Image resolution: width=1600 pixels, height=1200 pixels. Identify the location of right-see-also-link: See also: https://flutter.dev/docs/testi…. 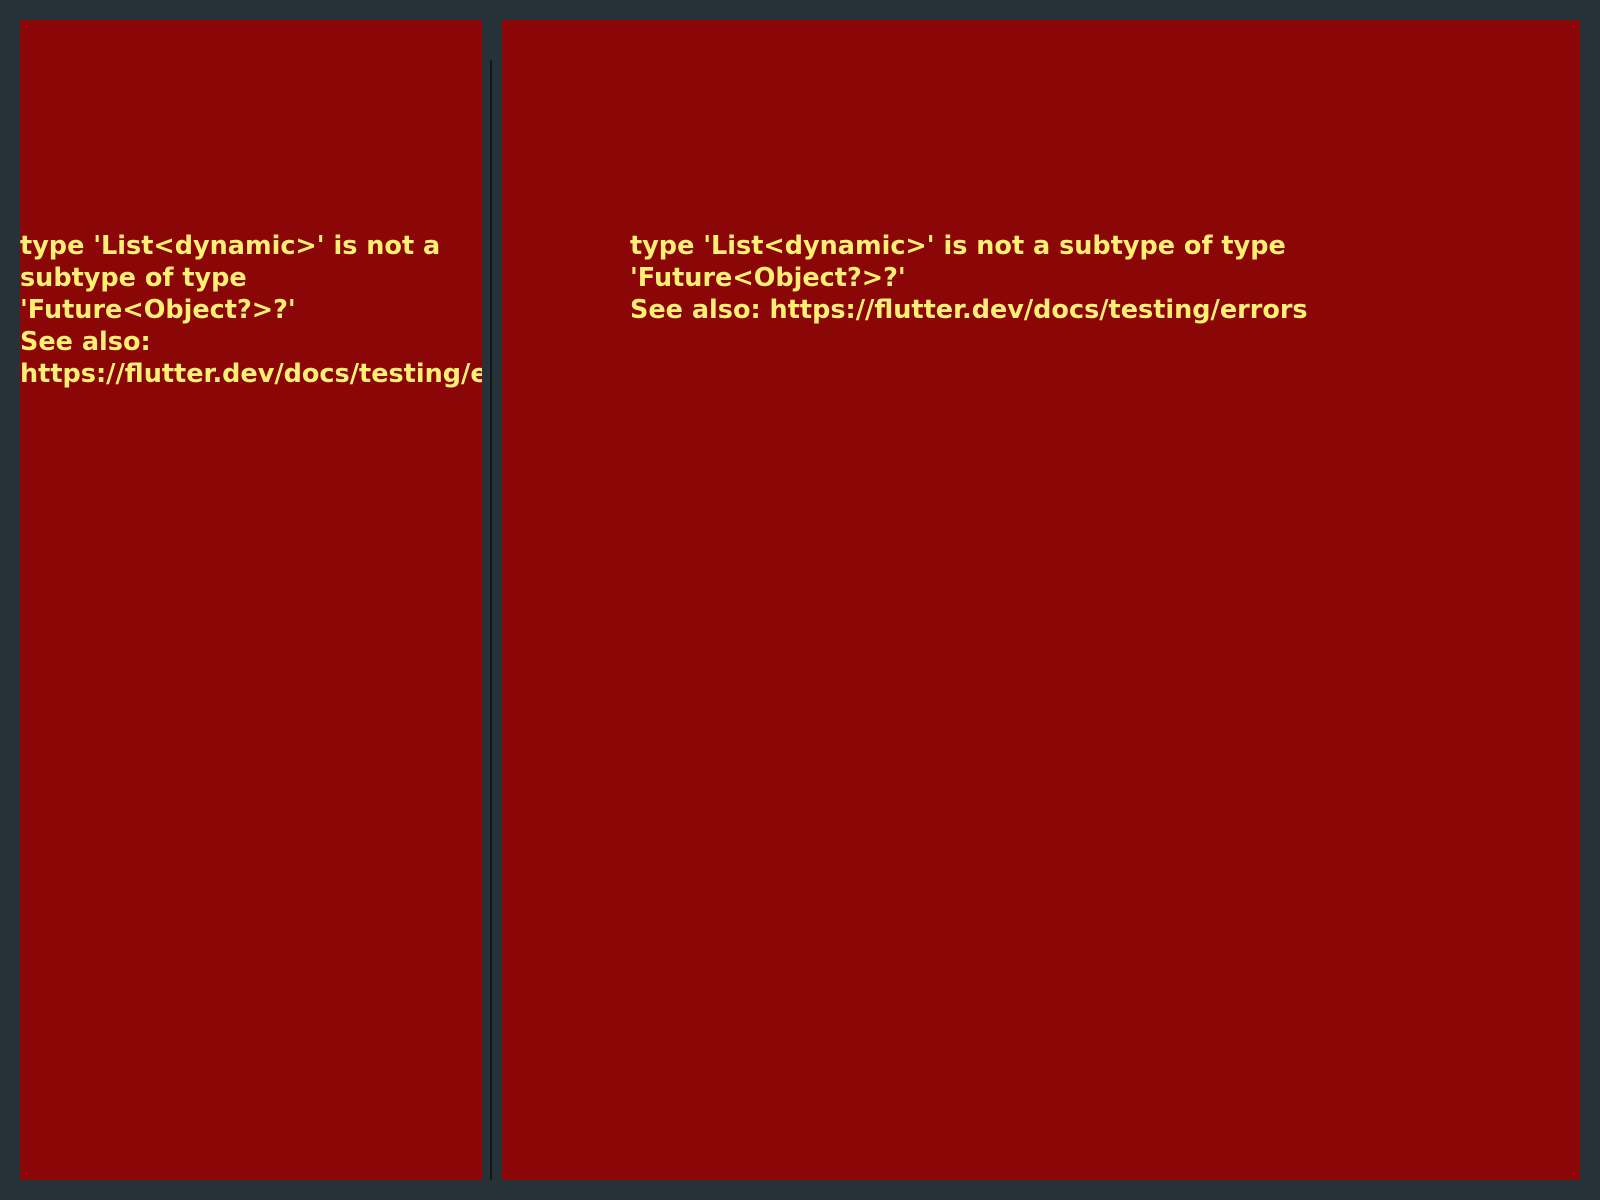
(969, 310).